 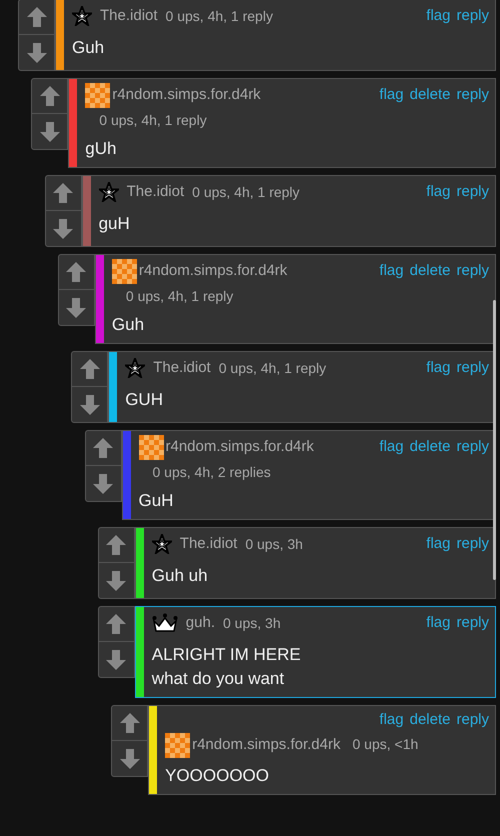 What do you see at coordinates (385, 744) in the screenshot?
I see `comment-meta: 0 ups, <1h` at bounding box center [385, 744].